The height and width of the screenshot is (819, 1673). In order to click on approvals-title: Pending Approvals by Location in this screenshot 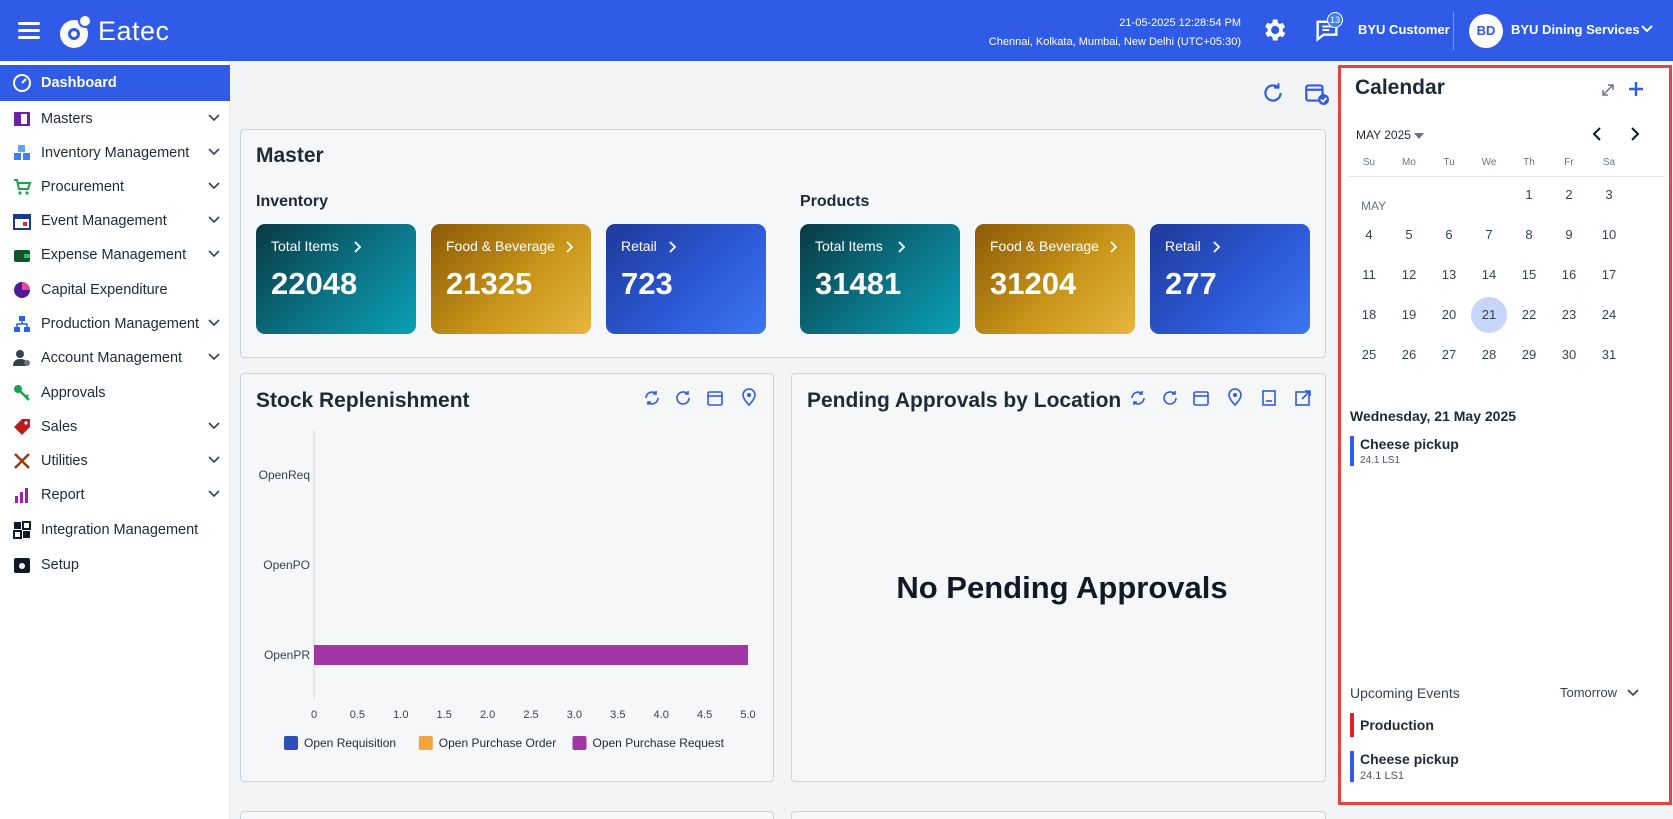, I will do `click(964, 400)`.